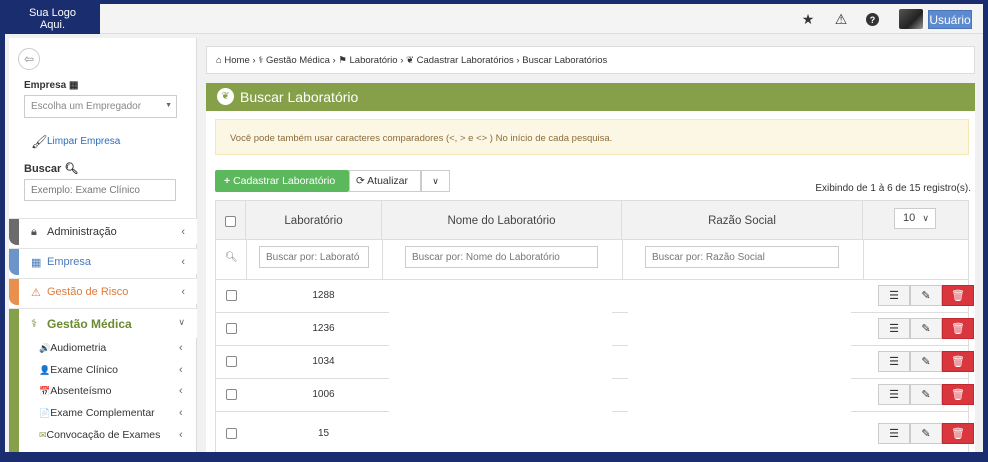  What do you see at coordinates (103, 231) in the screenshot?
I see `menu-administracao: 🔒︎ Administração ‹` at bounding box center [103, 231].